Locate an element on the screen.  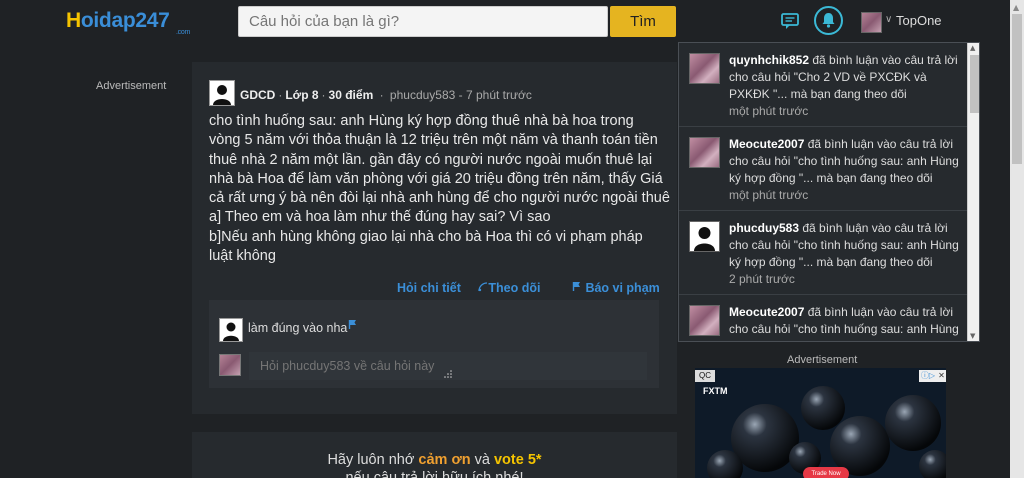
chevron-down-icon: ∨ is located at coordinates (888, 19).